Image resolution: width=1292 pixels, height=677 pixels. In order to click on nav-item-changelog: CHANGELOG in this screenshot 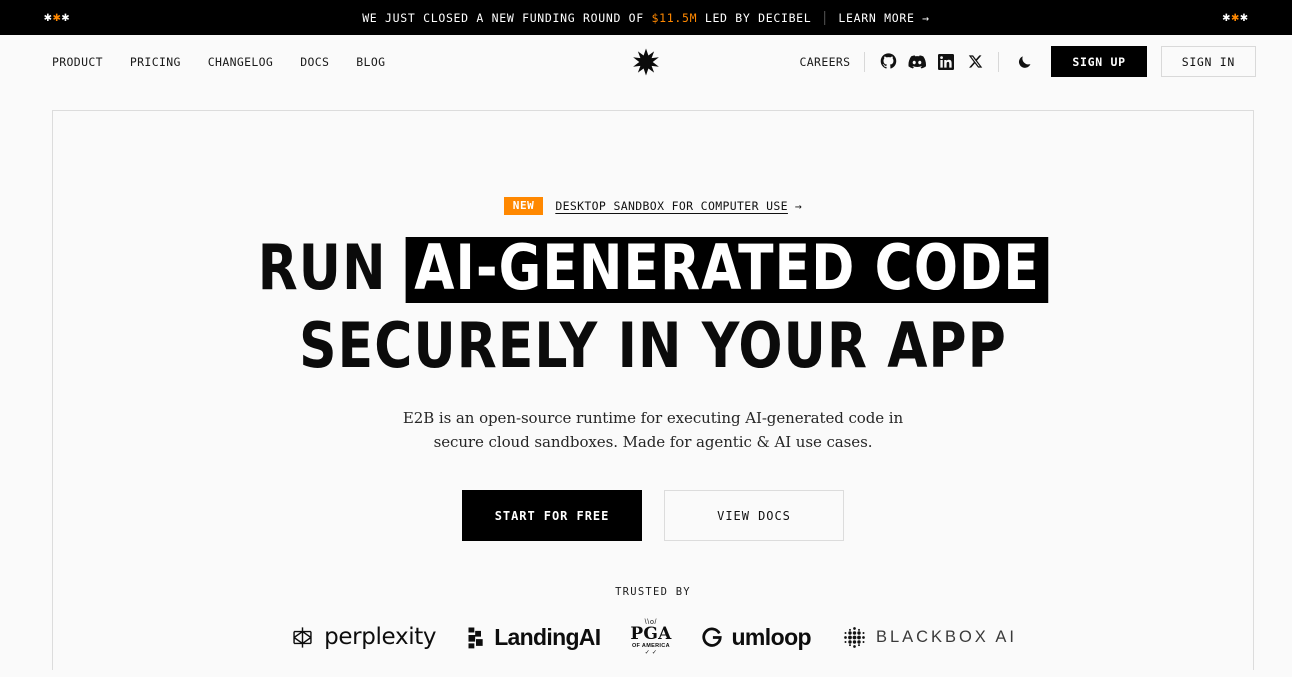, I will do `click(240, 62)`.